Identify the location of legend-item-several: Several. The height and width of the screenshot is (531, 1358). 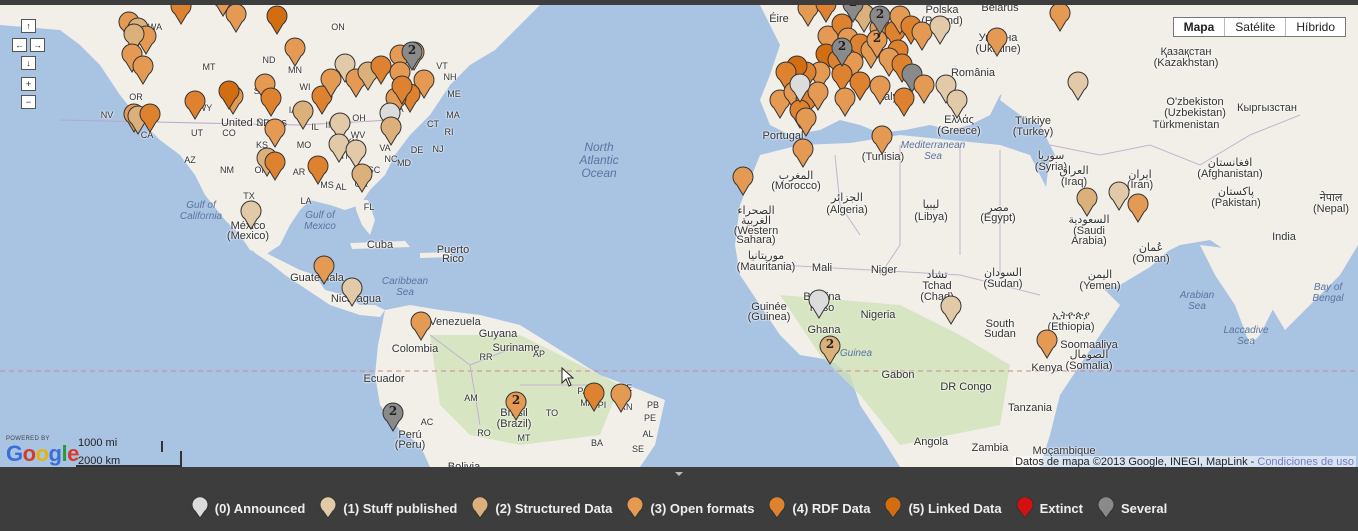
(1132, 508).